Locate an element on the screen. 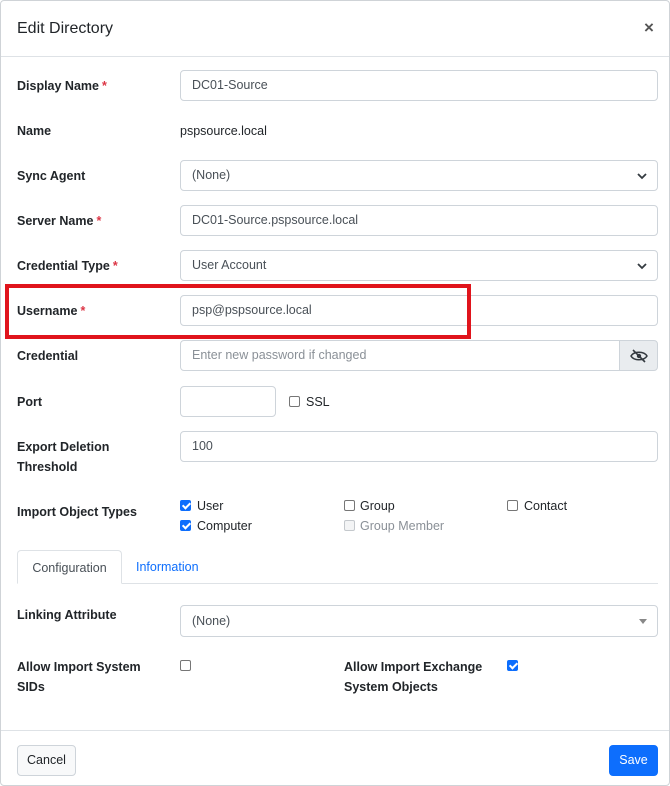  username-label: Username * is located at coordinates (51, 311).